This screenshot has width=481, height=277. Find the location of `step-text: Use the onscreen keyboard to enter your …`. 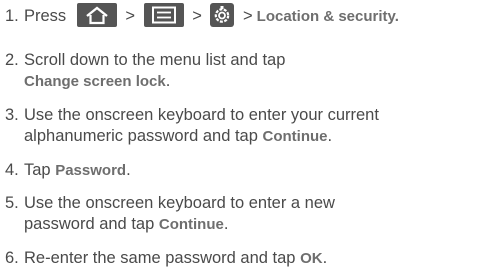

step-text: Use the onscreen keyboard to enter your … is located at coordinates (201, 115).